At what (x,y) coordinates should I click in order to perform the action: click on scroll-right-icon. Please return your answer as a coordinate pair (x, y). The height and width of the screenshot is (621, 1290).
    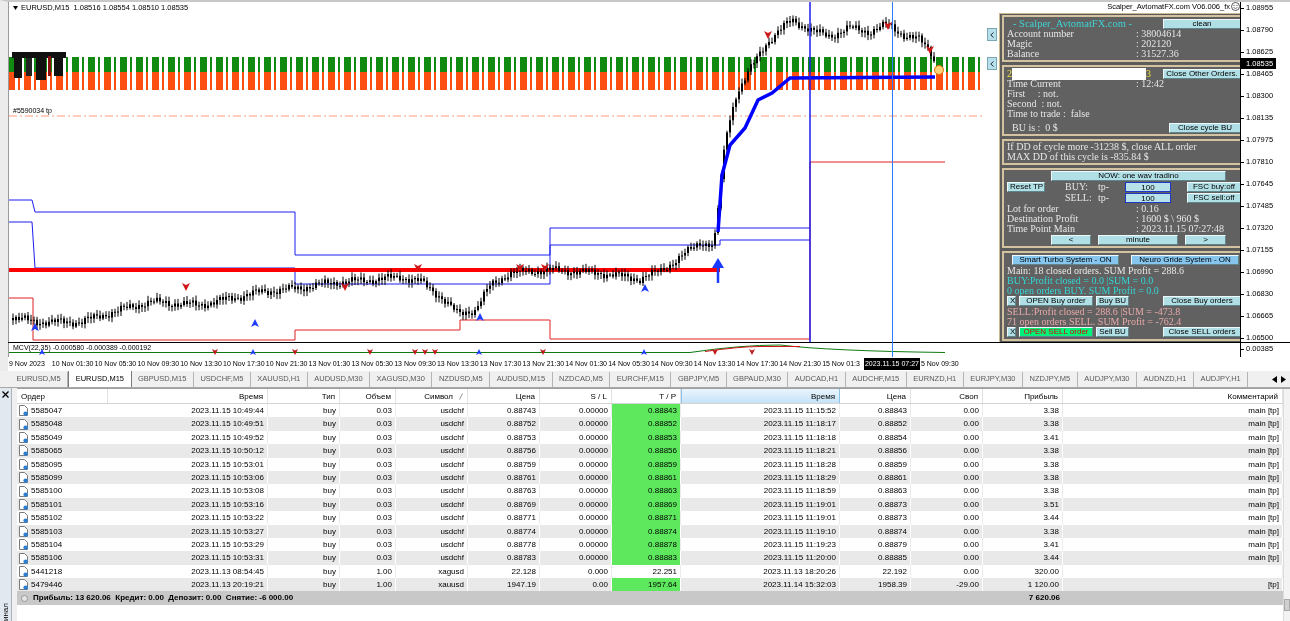
    Looking at the image, I should click on (1283, 379).